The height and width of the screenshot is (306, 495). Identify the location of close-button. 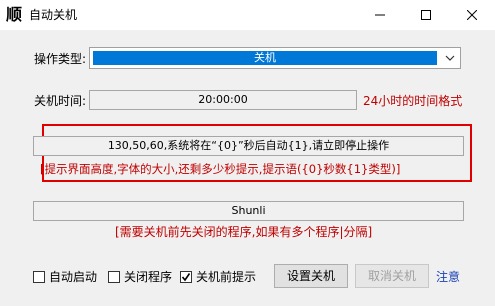
(472, 15).